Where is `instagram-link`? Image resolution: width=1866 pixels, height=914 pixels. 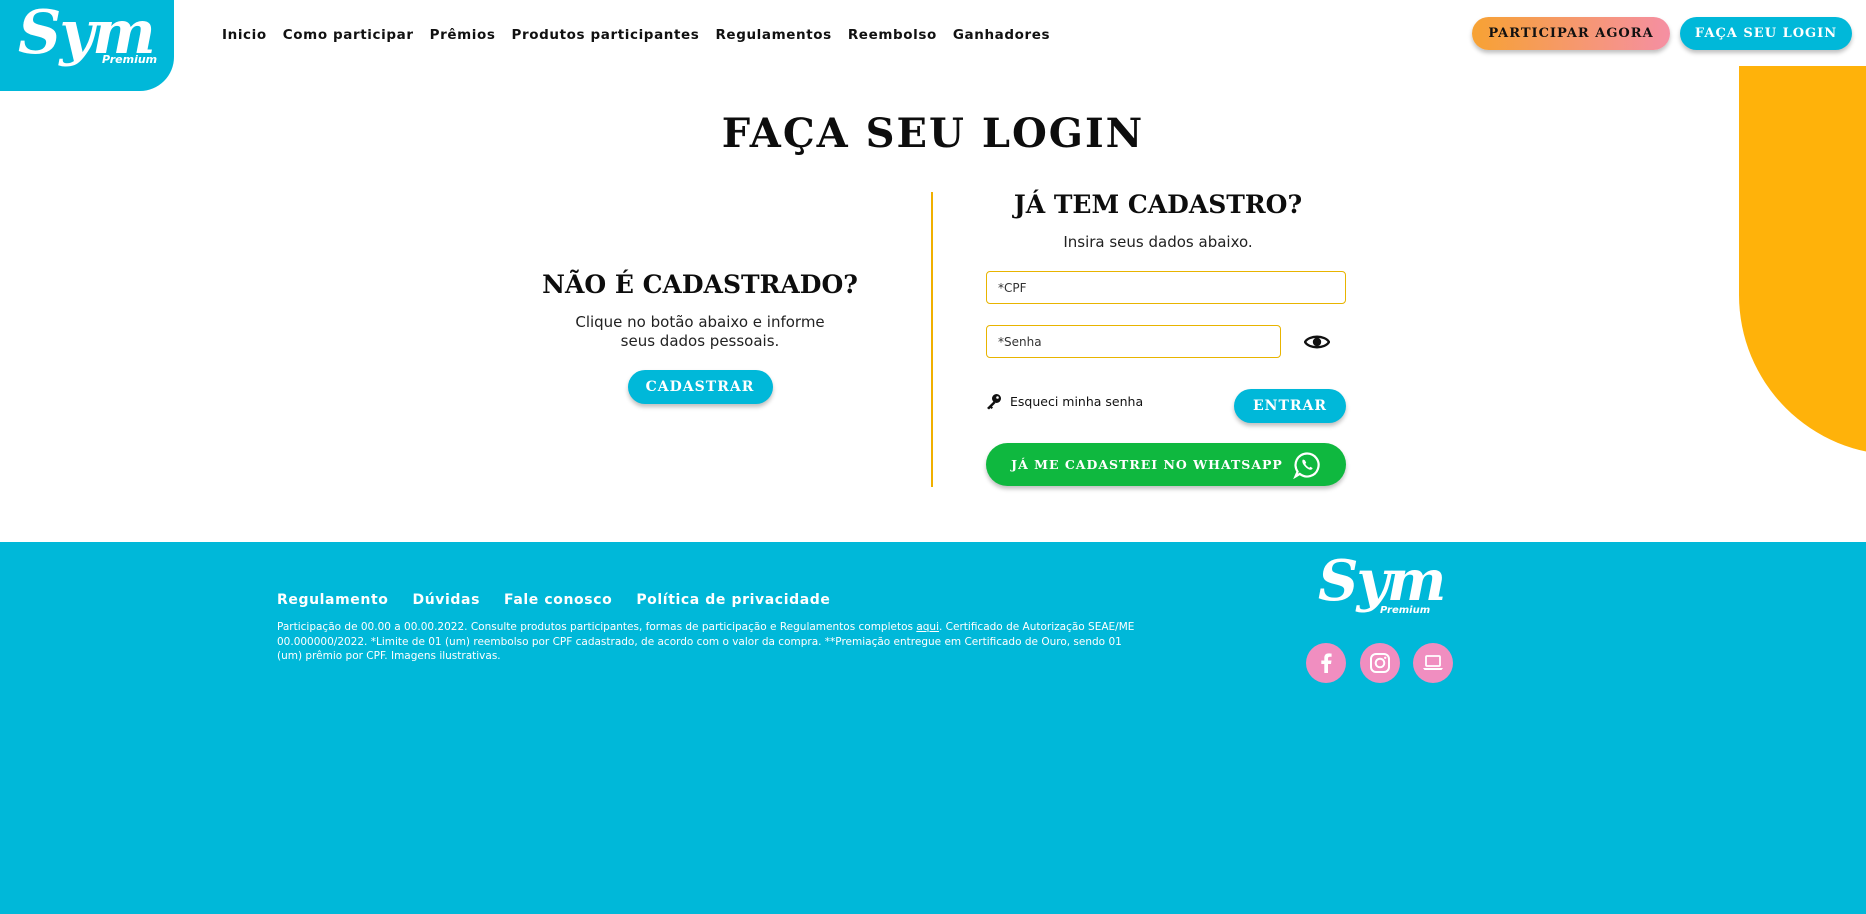 instagram-link is located at coordinates (1380, 663).